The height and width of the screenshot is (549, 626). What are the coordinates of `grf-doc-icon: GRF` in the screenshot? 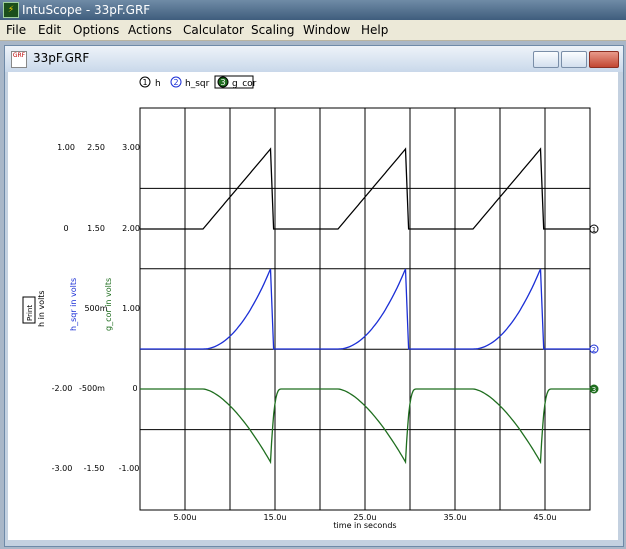 It's located at (19, 59).